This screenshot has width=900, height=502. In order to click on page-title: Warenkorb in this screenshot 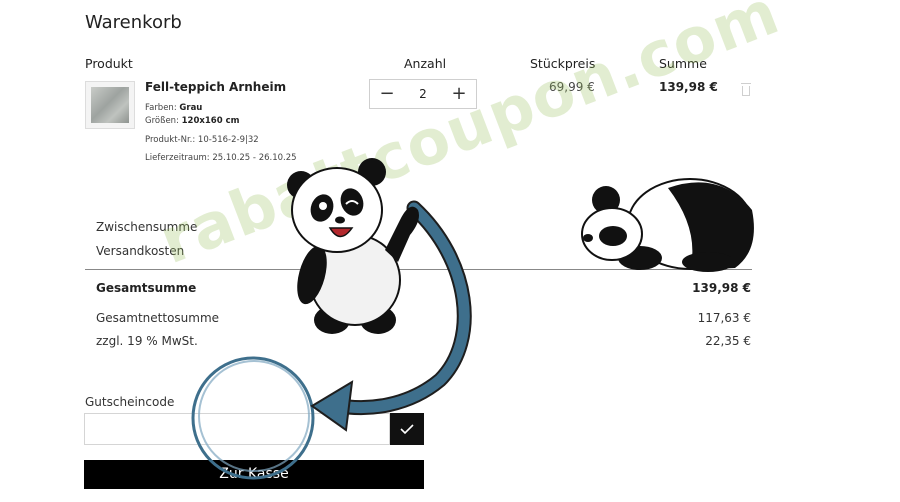, I will do `click(133, 22)`.